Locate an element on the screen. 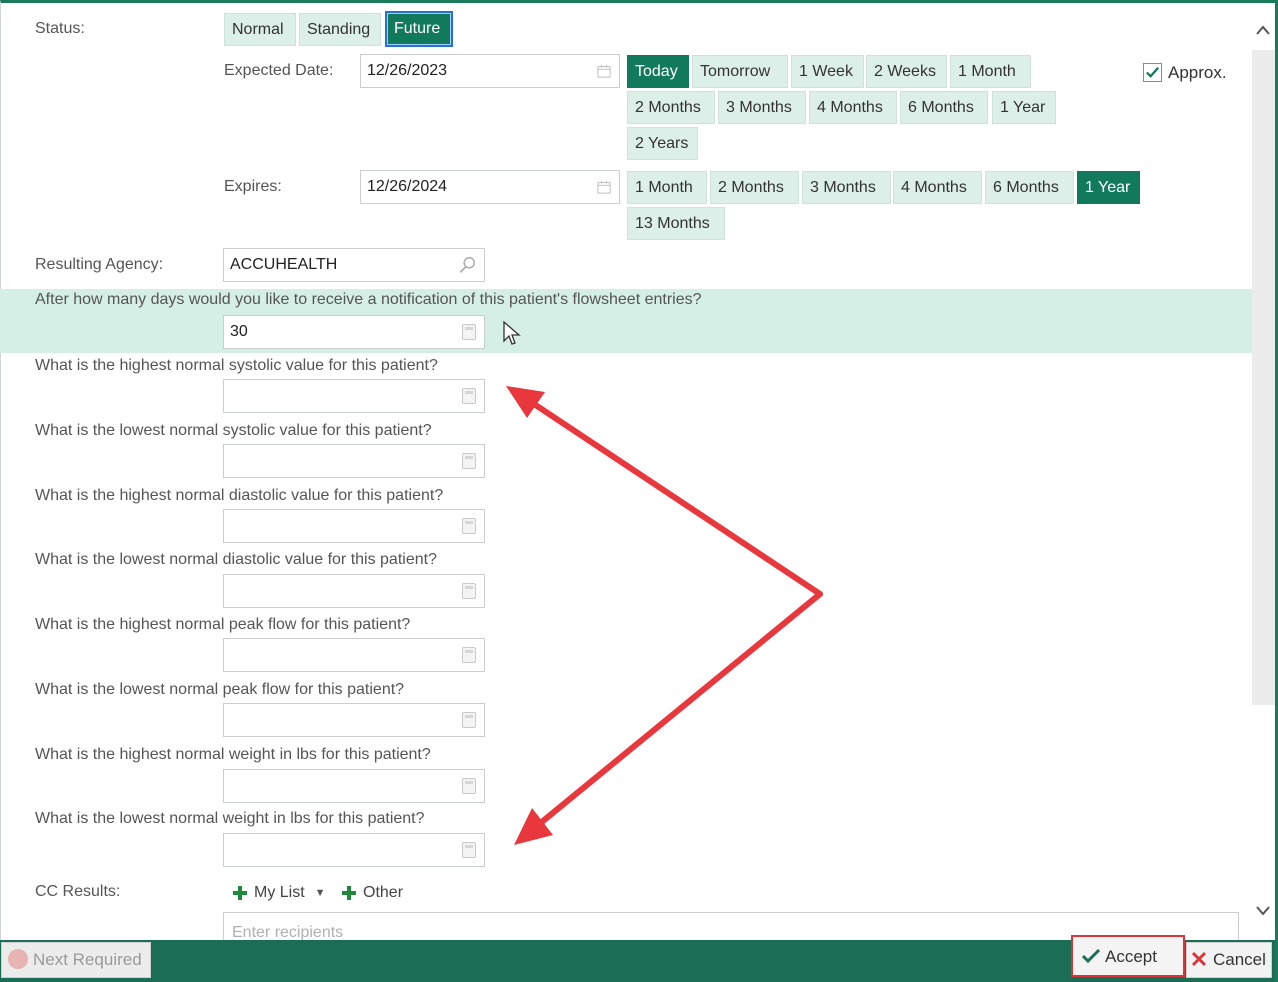  accept-button: Accept is located at coordinates (1128, 956).